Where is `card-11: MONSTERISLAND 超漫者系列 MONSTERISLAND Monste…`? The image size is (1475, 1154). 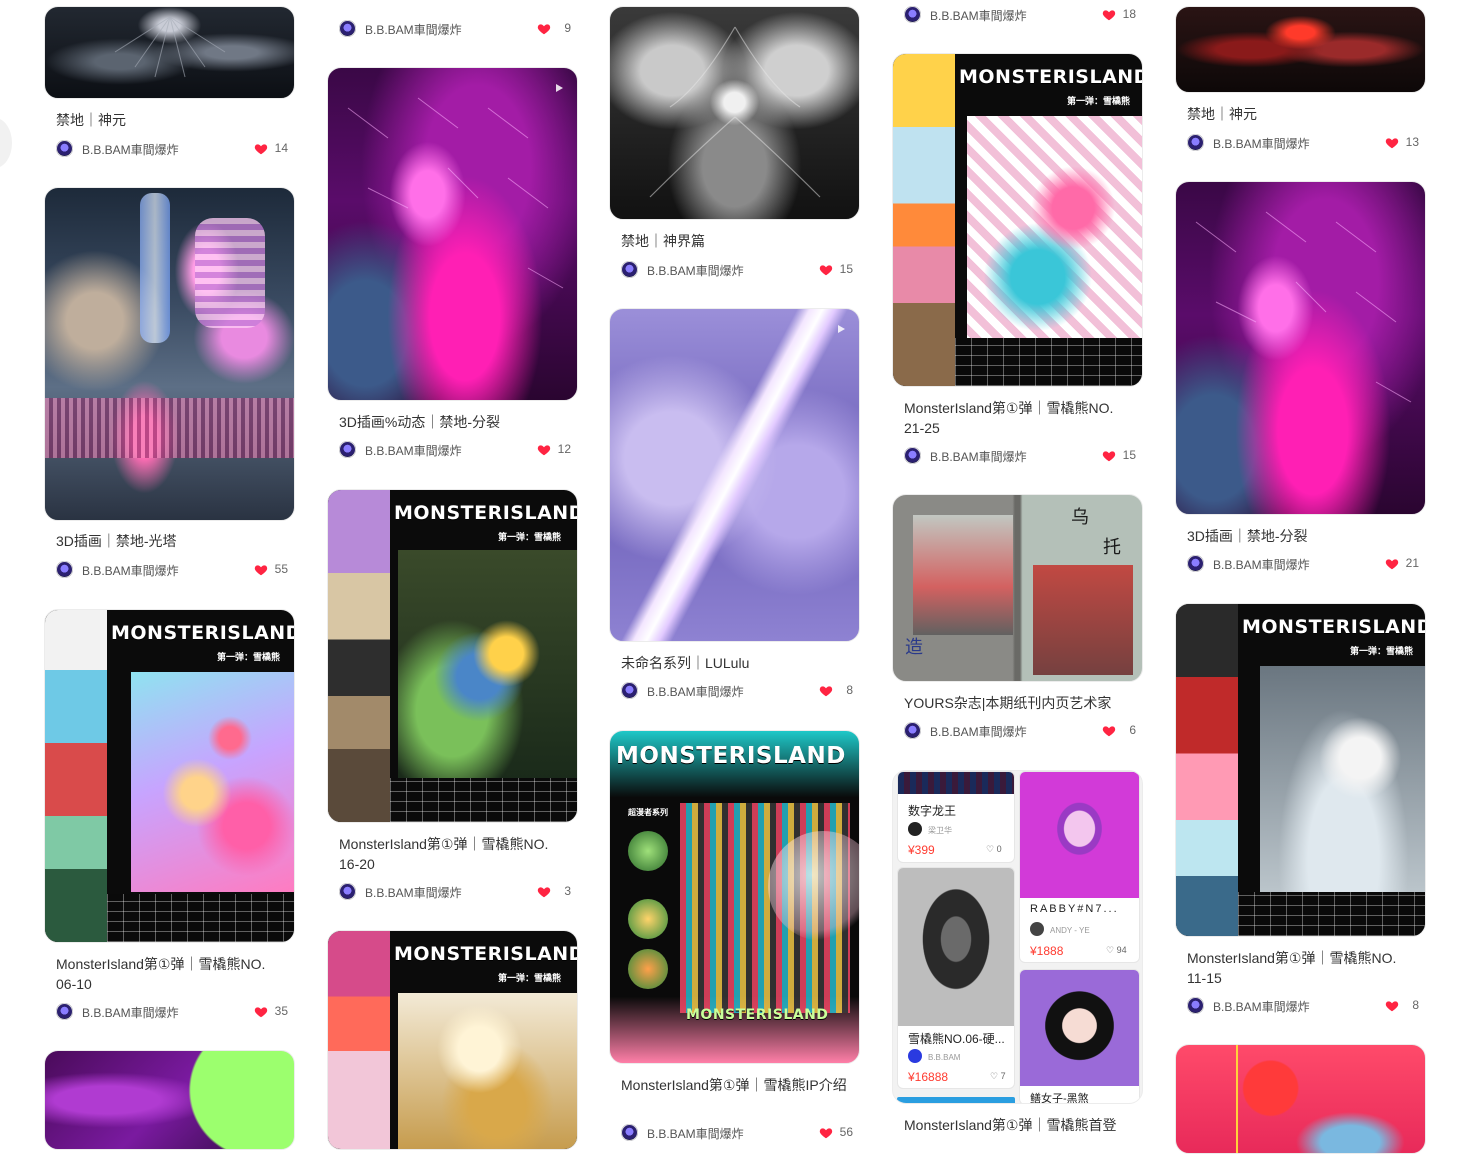
card-11: MONSTERISLAND 超漫者系列 MONSTERISLAND Monste… is located at coordinates (734, 935).